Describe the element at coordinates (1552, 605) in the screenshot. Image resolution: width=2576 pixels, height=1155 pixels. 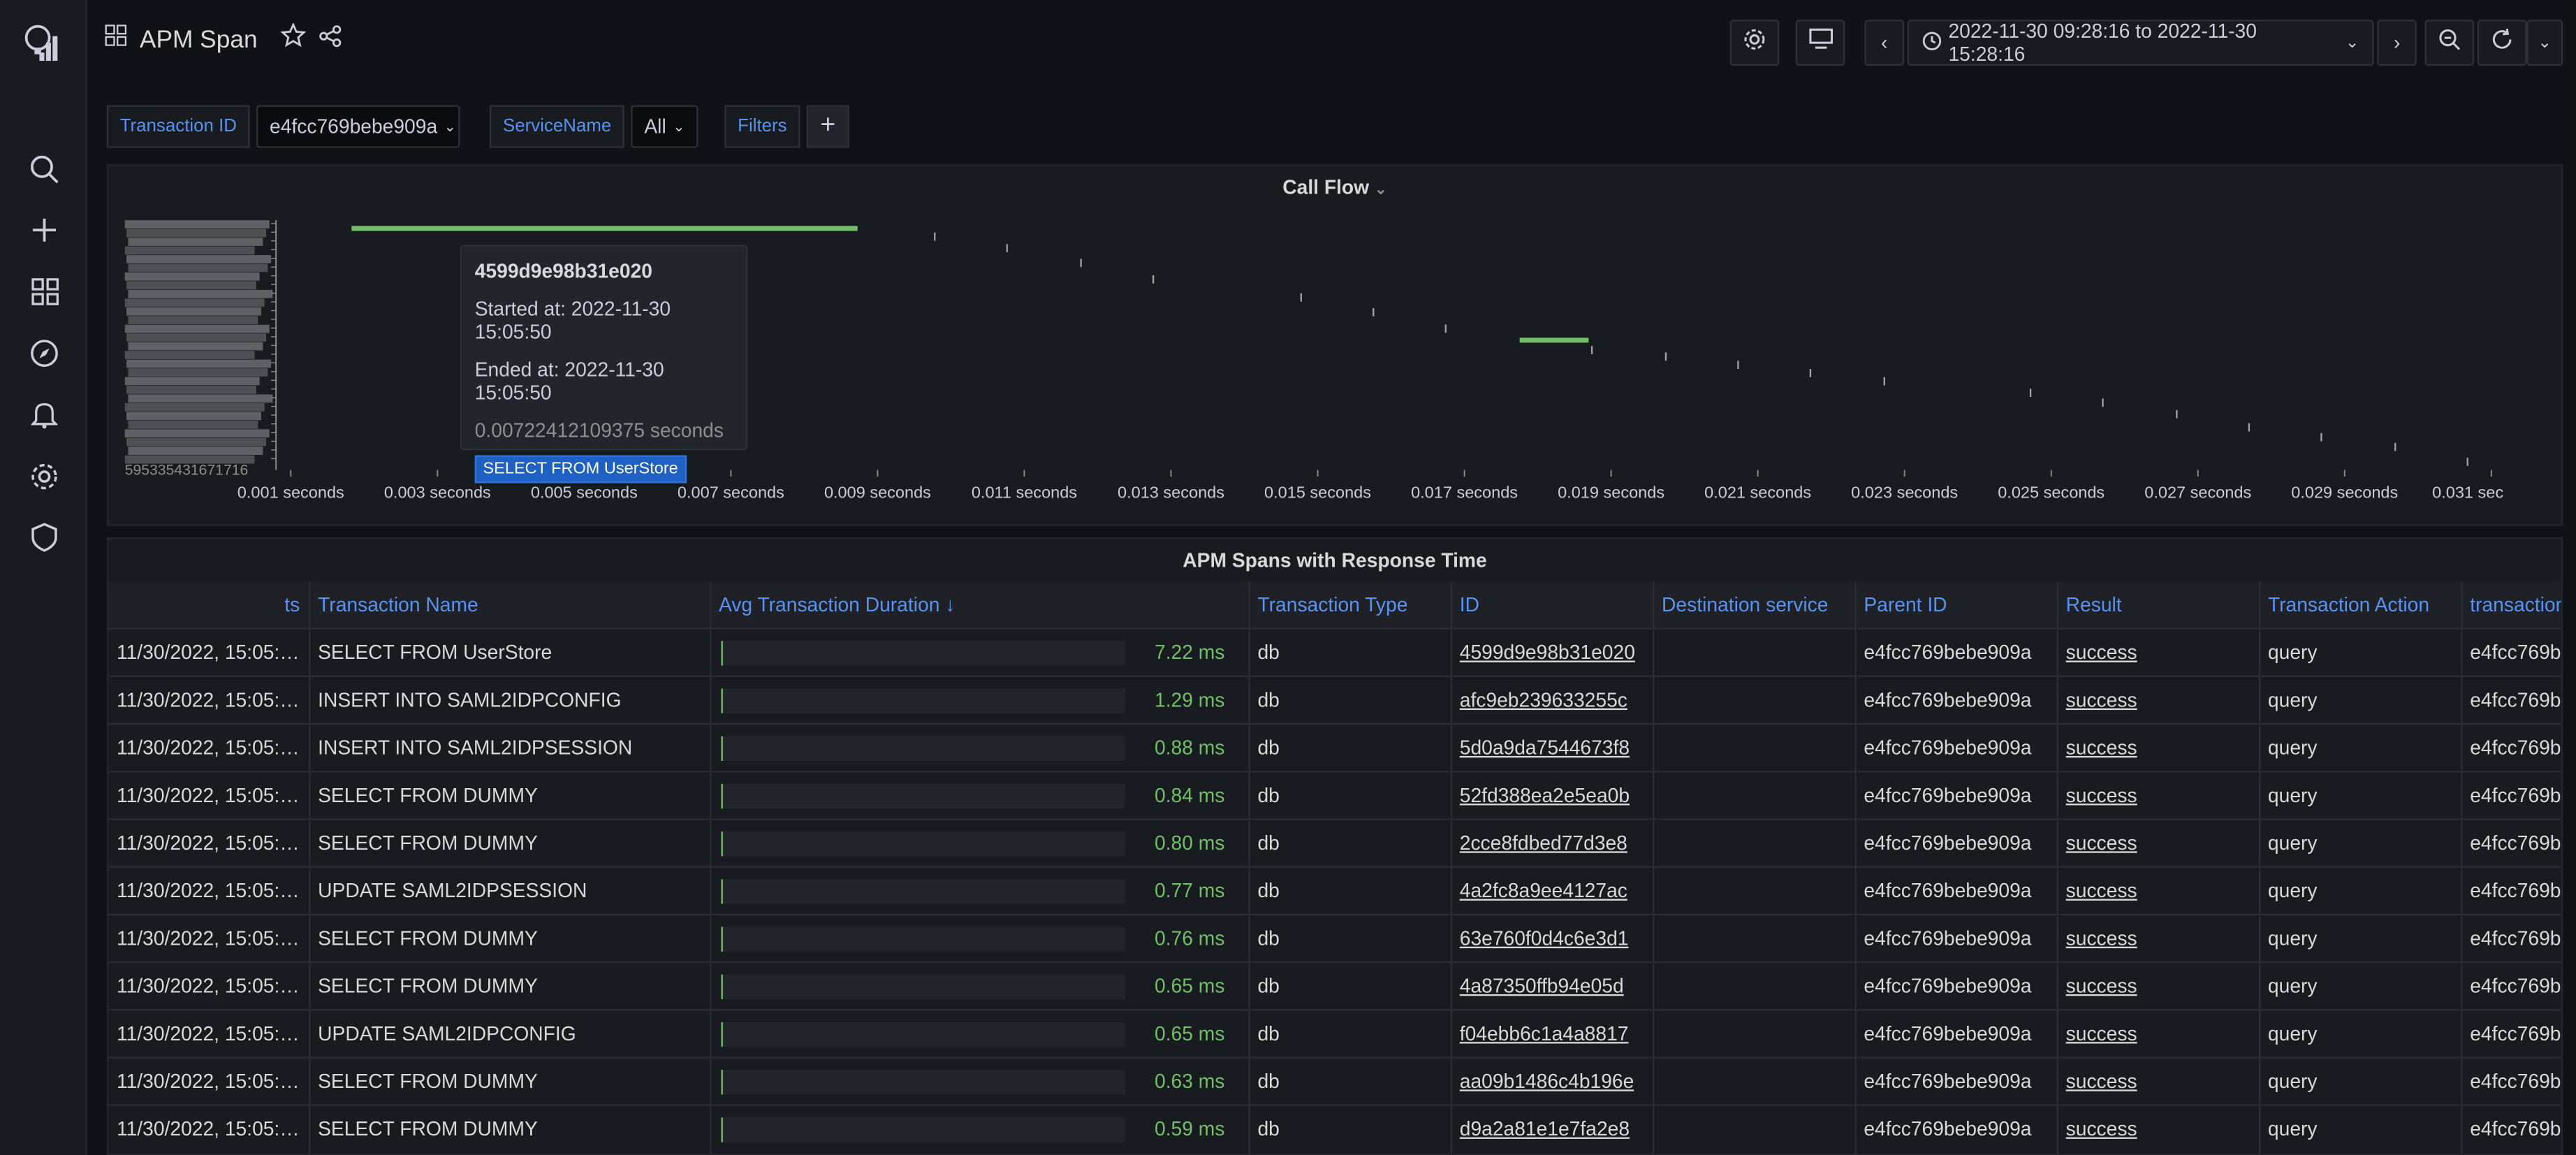
I see `column-header: ID` at that location.